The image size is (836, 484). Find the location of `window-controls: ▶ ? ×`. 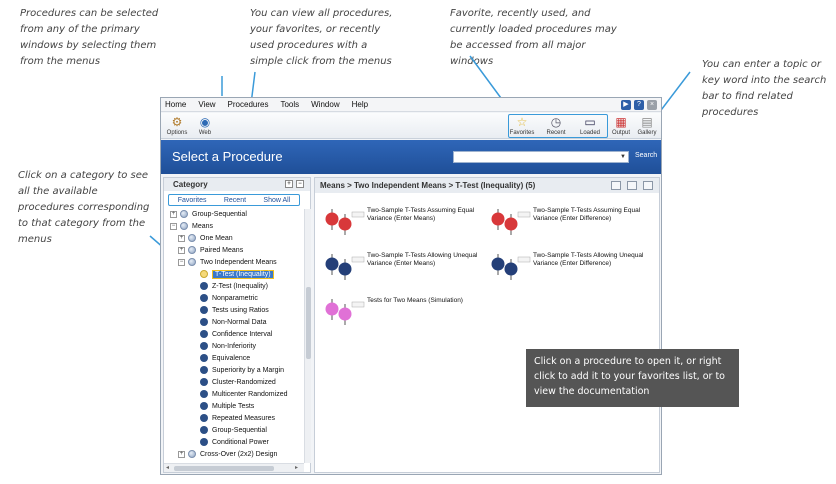

window-controls: ▶ ? × is located at coordinates (639, 105).